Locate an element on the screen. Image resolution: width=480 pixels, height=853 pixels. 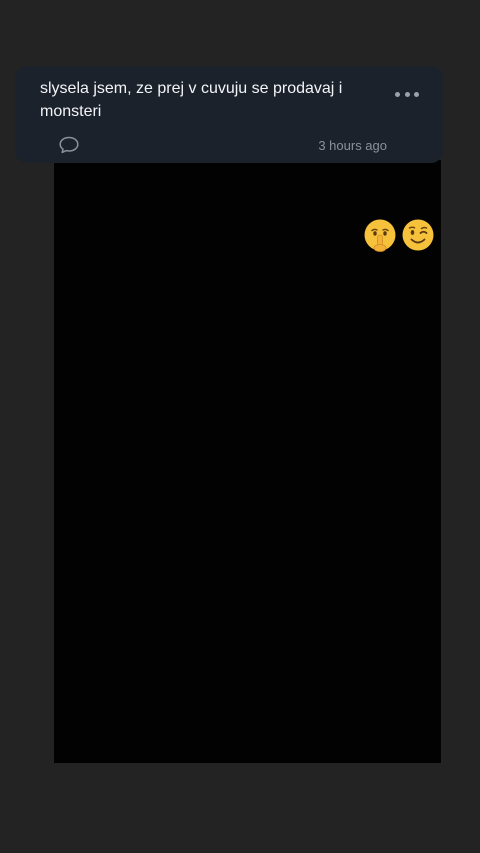
post-timestamp: 3 hours ago is located at coordinates (352, 145).